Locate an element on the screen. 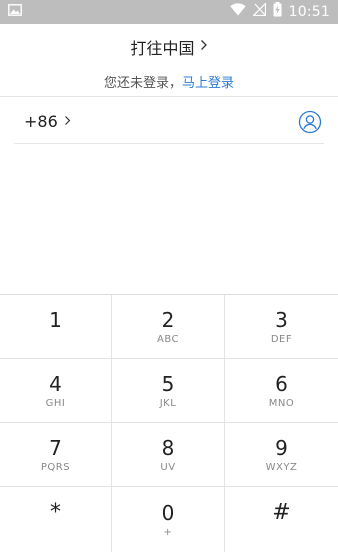  key-letters: ABC is located at coordinates (167, 339).